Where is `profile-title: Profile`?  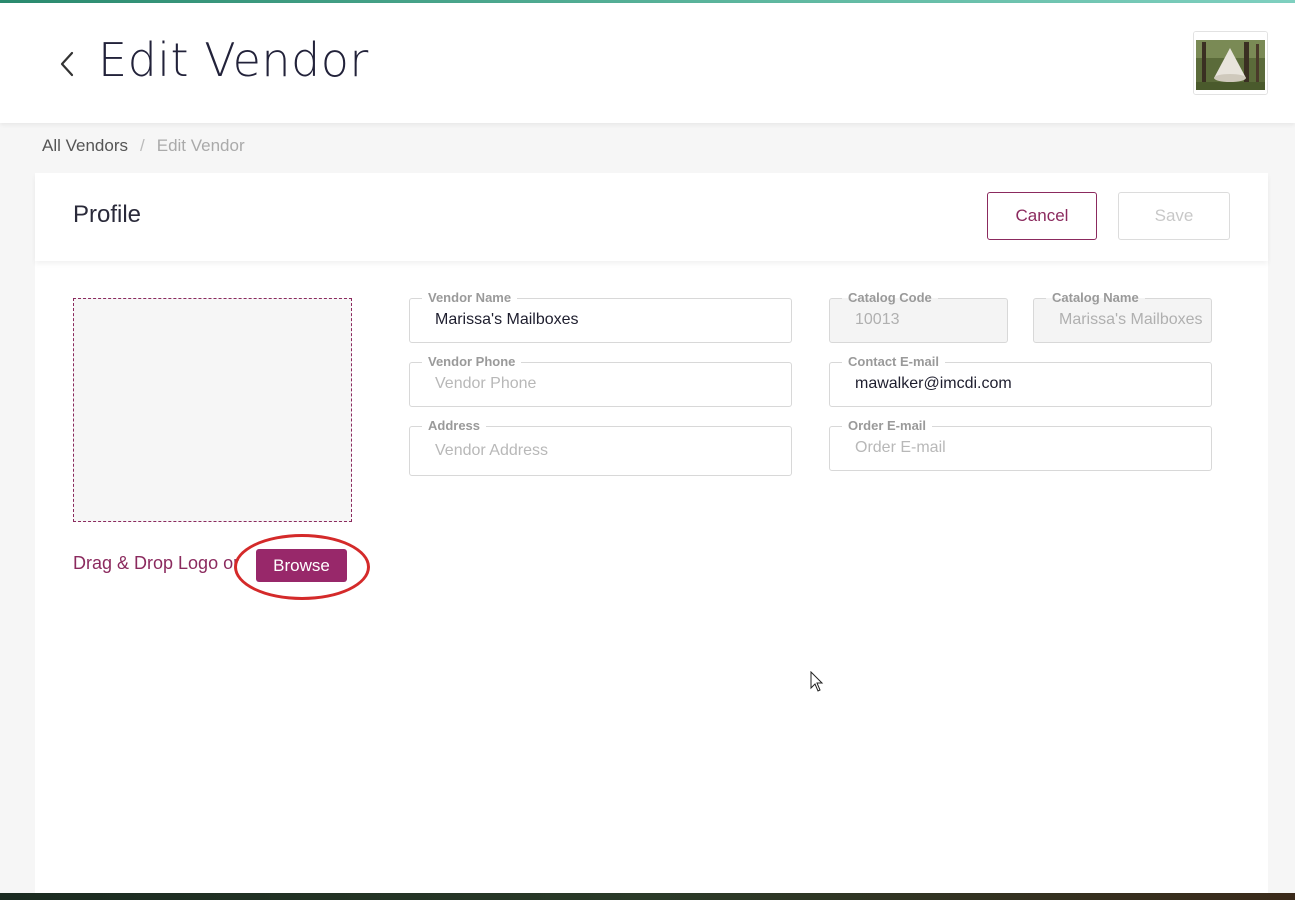
profile-title: Profile is located at coordinates (107, 214).